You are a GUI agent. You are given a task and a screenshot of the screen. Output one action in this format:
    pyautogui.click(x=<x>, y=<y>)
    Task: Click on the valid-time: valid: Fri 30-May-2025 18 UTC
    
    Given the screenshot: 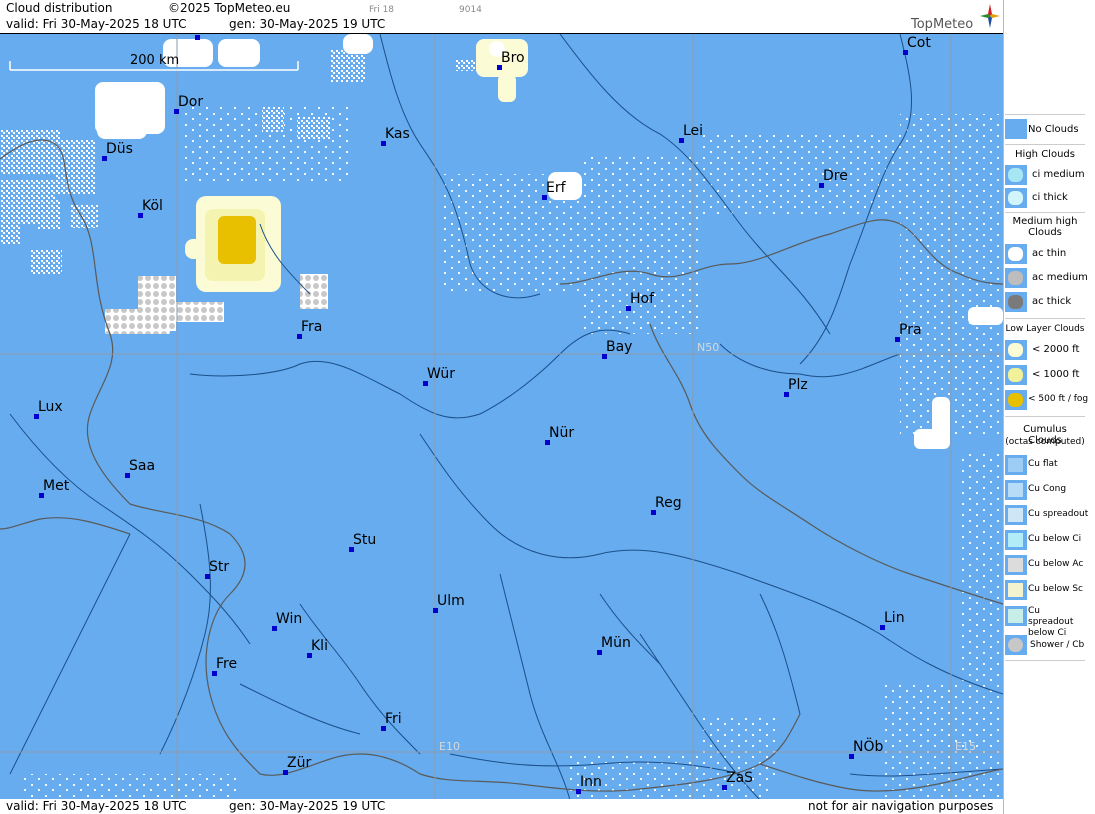 What is the action you would take?
    pyautogui.click(x=96, y=24)
    